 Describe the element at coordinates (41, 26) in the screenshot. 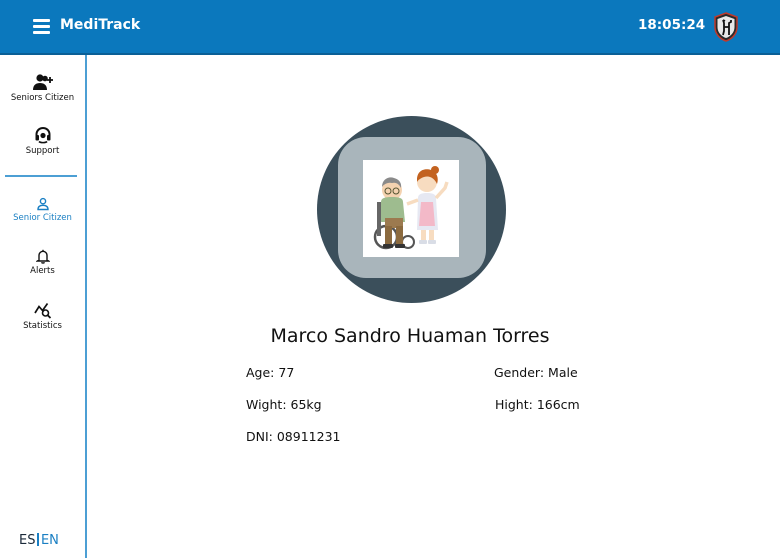

I see `hamburger-menu-icon` at that location.